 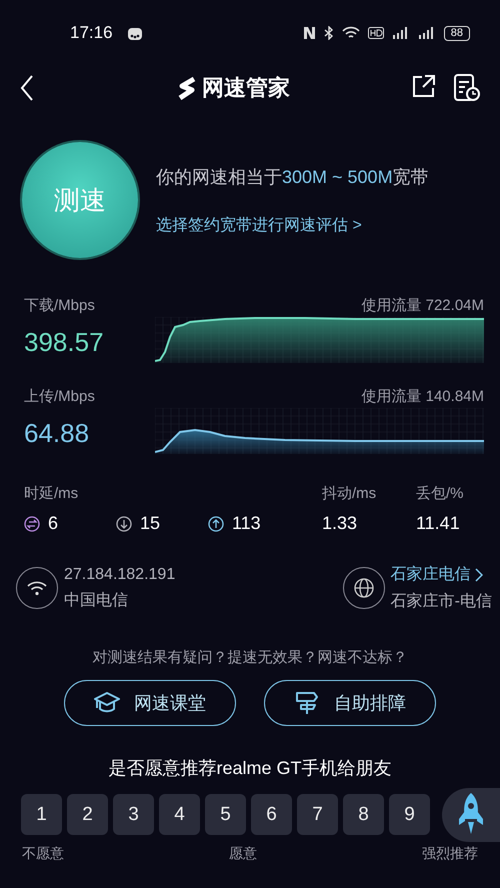 I want to click on rating-button: 6, so click(x=271, y=814).